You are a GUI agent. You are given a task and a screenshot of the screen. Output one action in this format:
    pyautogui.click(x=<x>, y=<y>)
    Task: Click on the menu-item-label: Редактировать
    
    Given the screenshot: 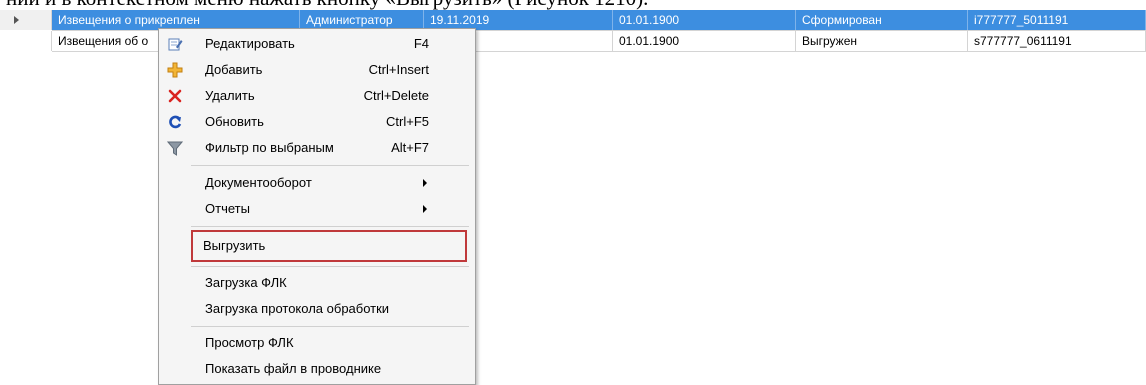 What is the action you would take?
    pyautogui.click(x=250, y=43)
    